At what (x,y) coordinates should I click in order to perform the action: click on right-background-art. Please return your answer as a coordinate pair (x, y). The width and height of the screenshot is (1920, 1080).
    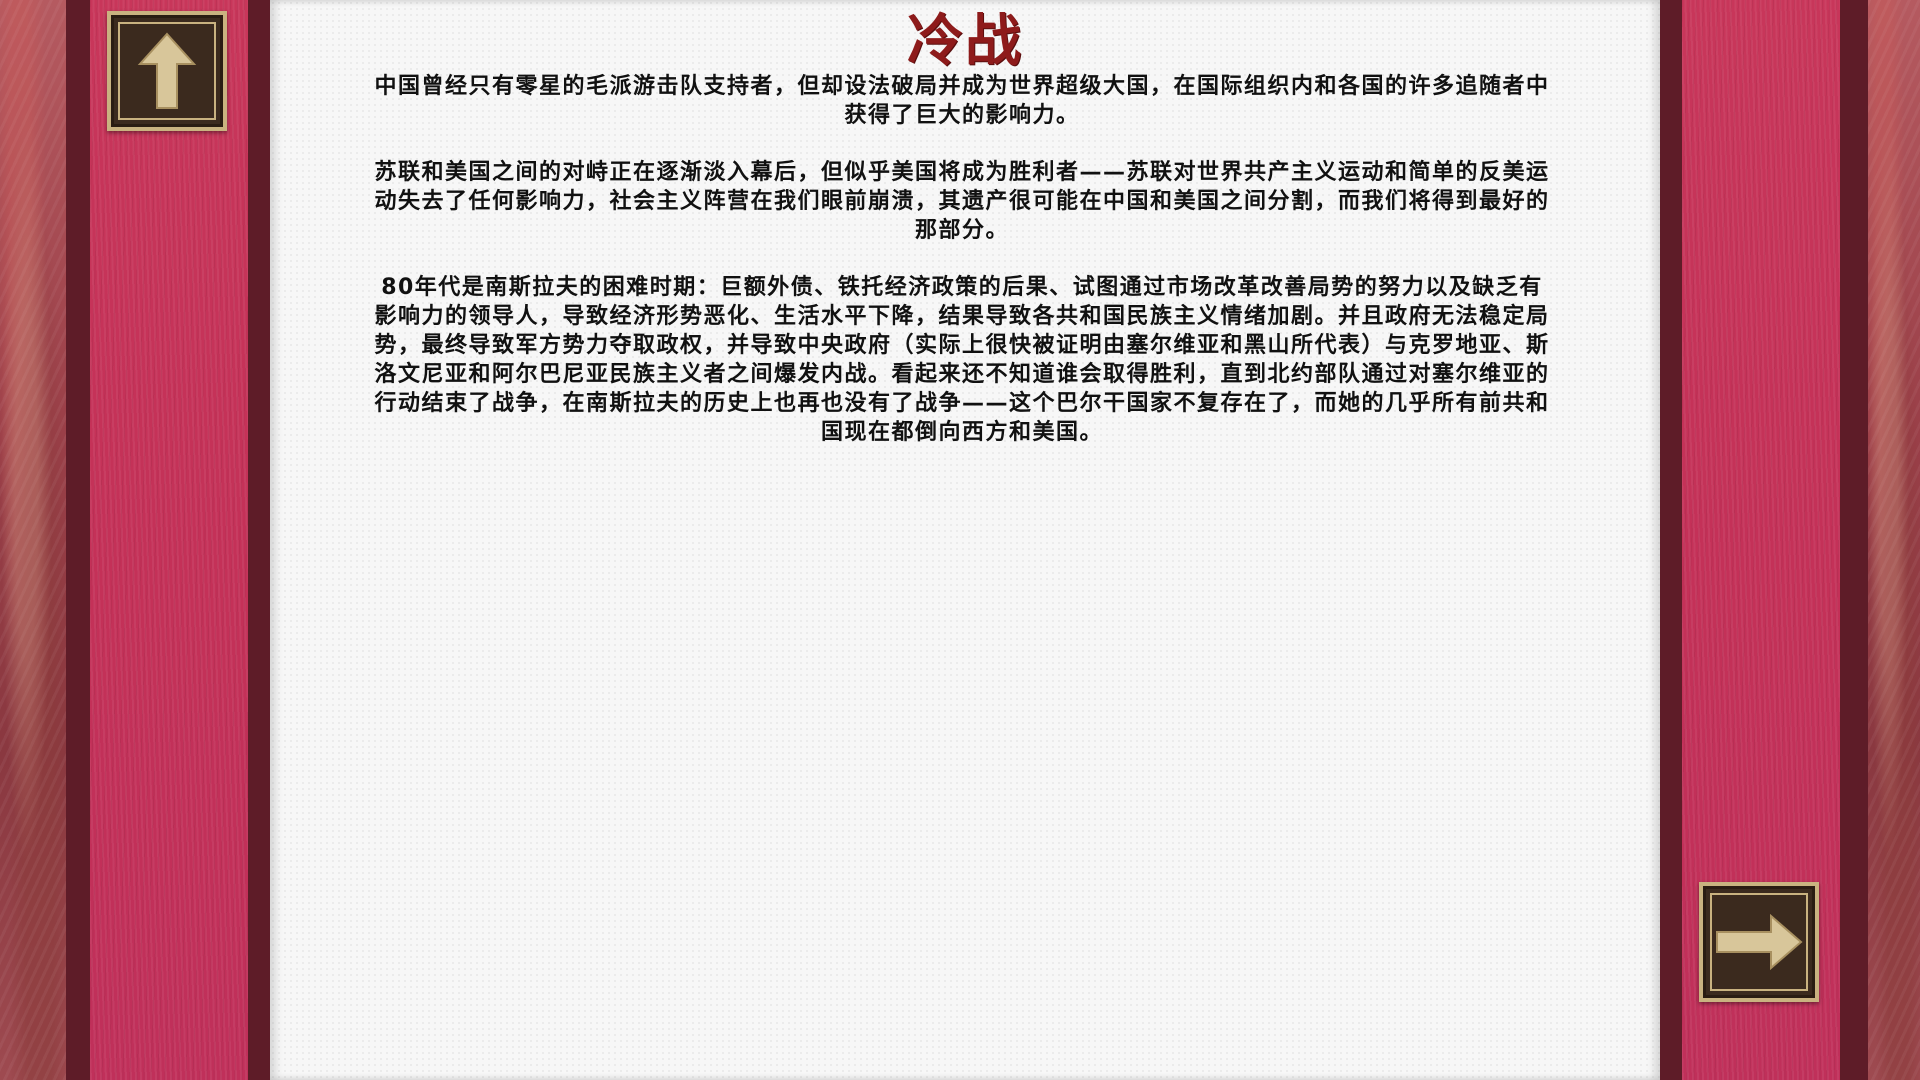
    Looking at the image, I should click on (1894, 540).